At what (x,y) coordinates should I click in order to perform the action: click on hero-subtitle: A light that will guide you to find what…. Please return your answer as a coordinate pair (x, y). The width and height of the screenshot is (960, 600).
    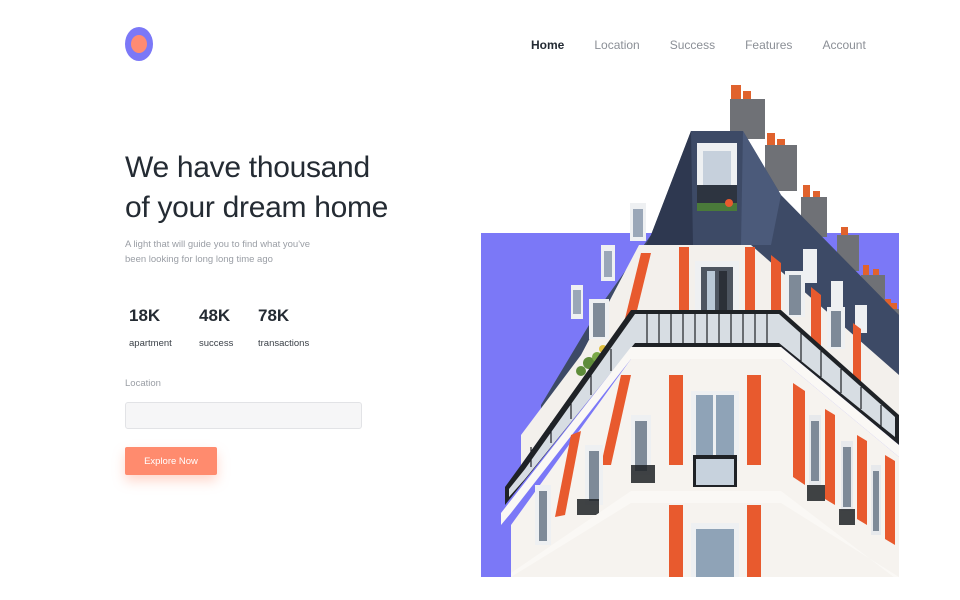
    Looking at the image, I should click on (230, 252).